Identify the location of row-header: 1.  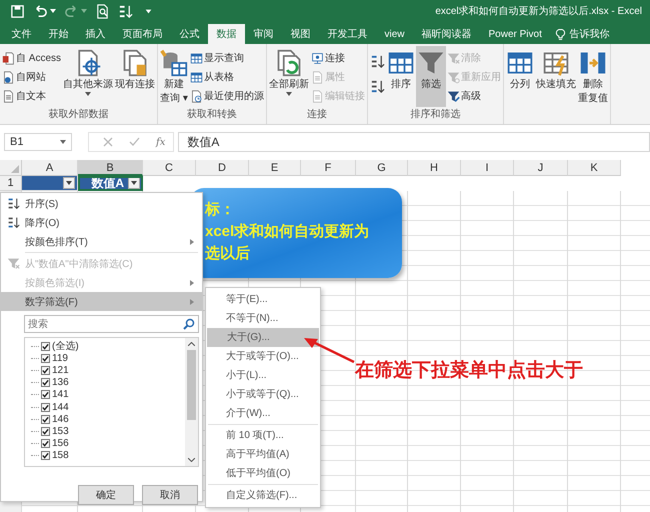
(11, 183).